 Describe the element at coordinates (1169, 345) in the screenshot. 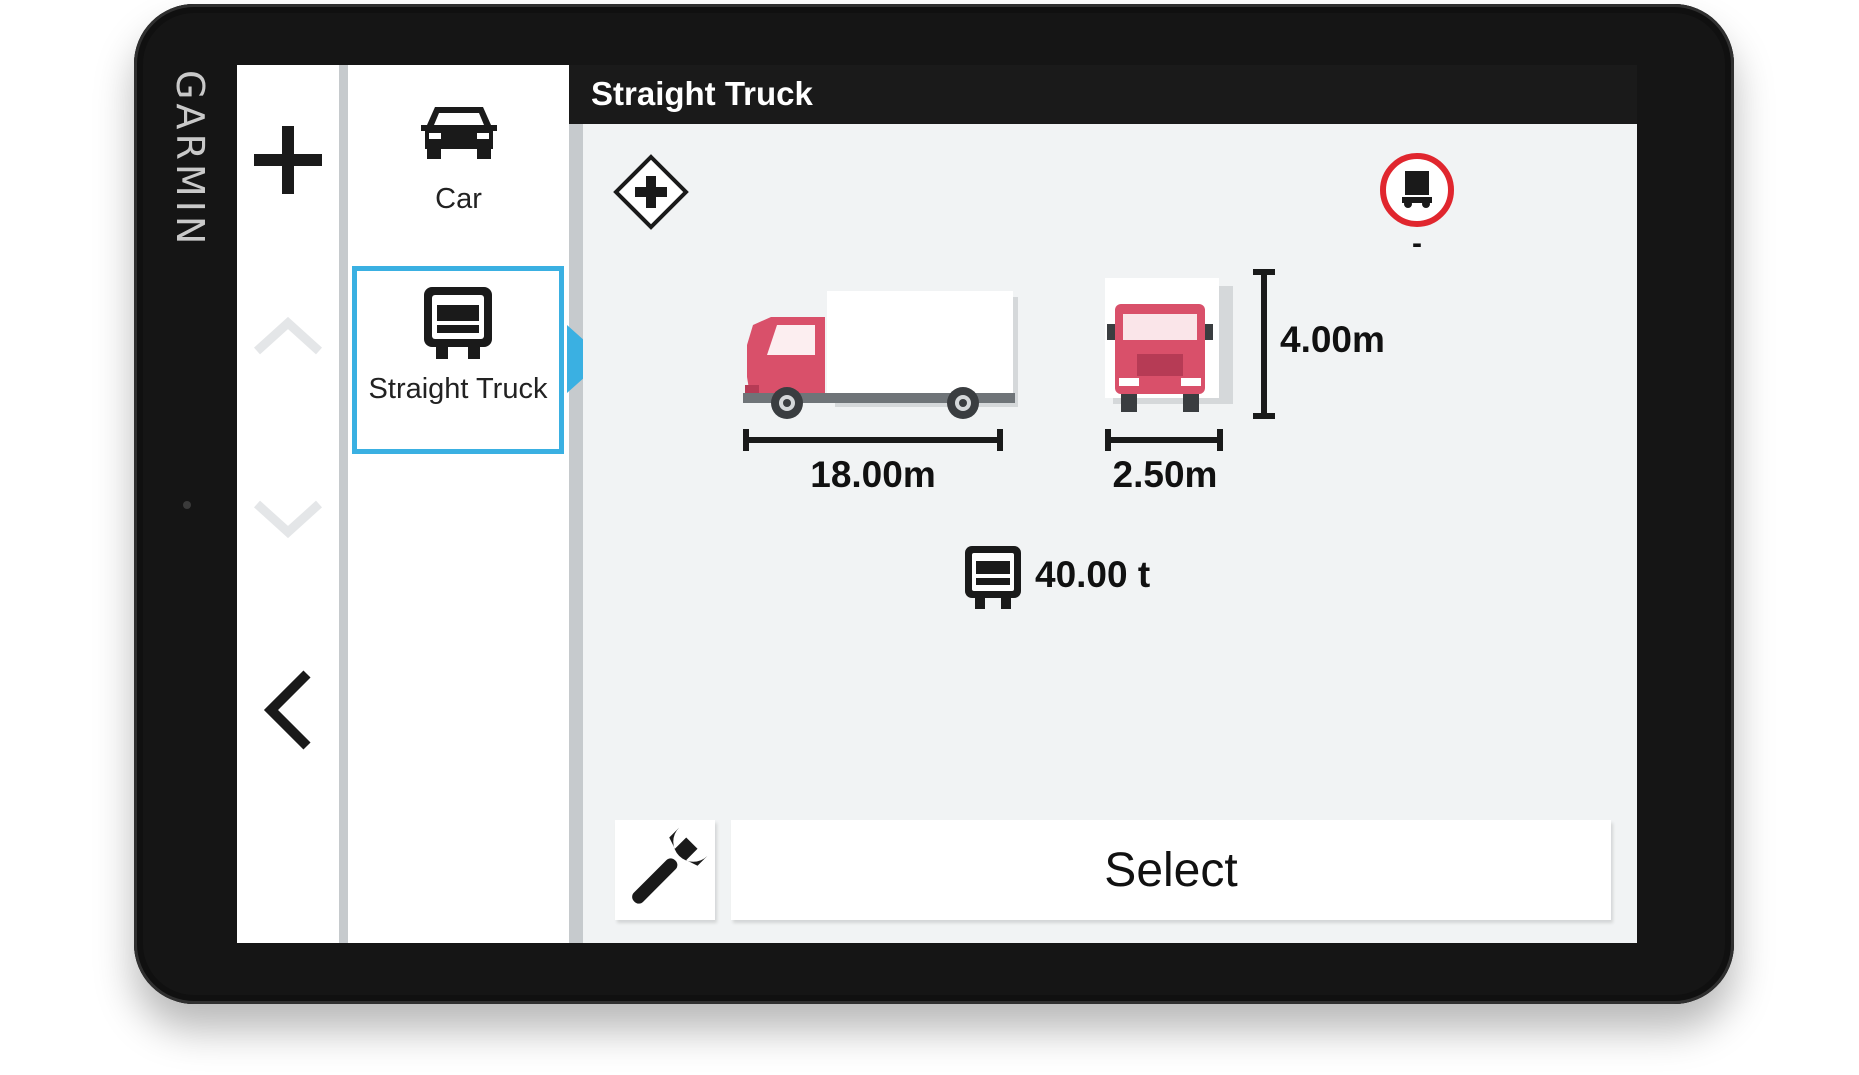

I see `truck-front-view-icon` at that location.